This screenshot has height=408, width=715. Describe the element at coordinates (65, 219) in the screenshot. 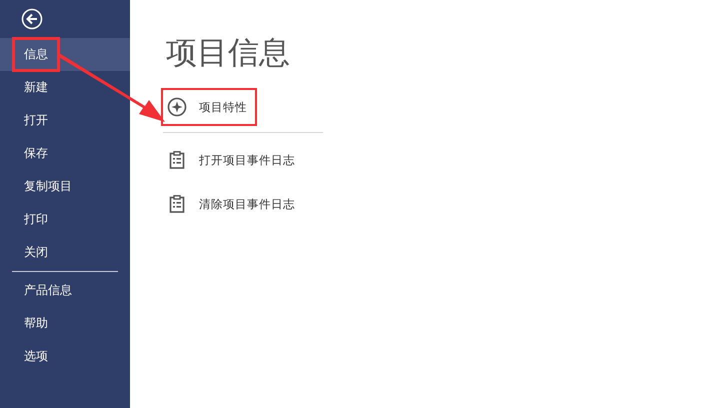

I see `sidebar-item: 打印` at that location.